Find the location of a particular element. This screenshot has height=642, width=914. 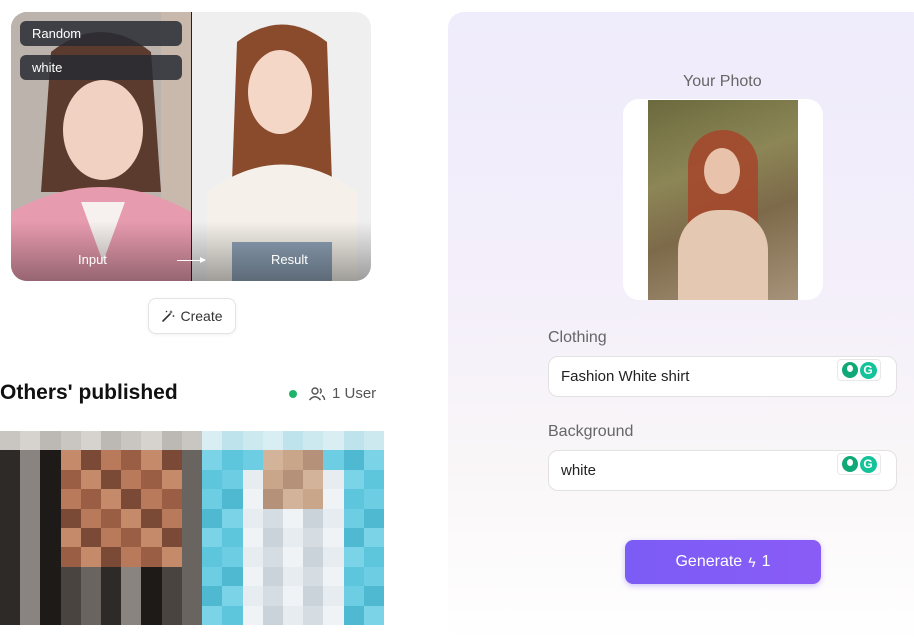

published-thumbnail-pixelated is located at coordinates (192, 528).